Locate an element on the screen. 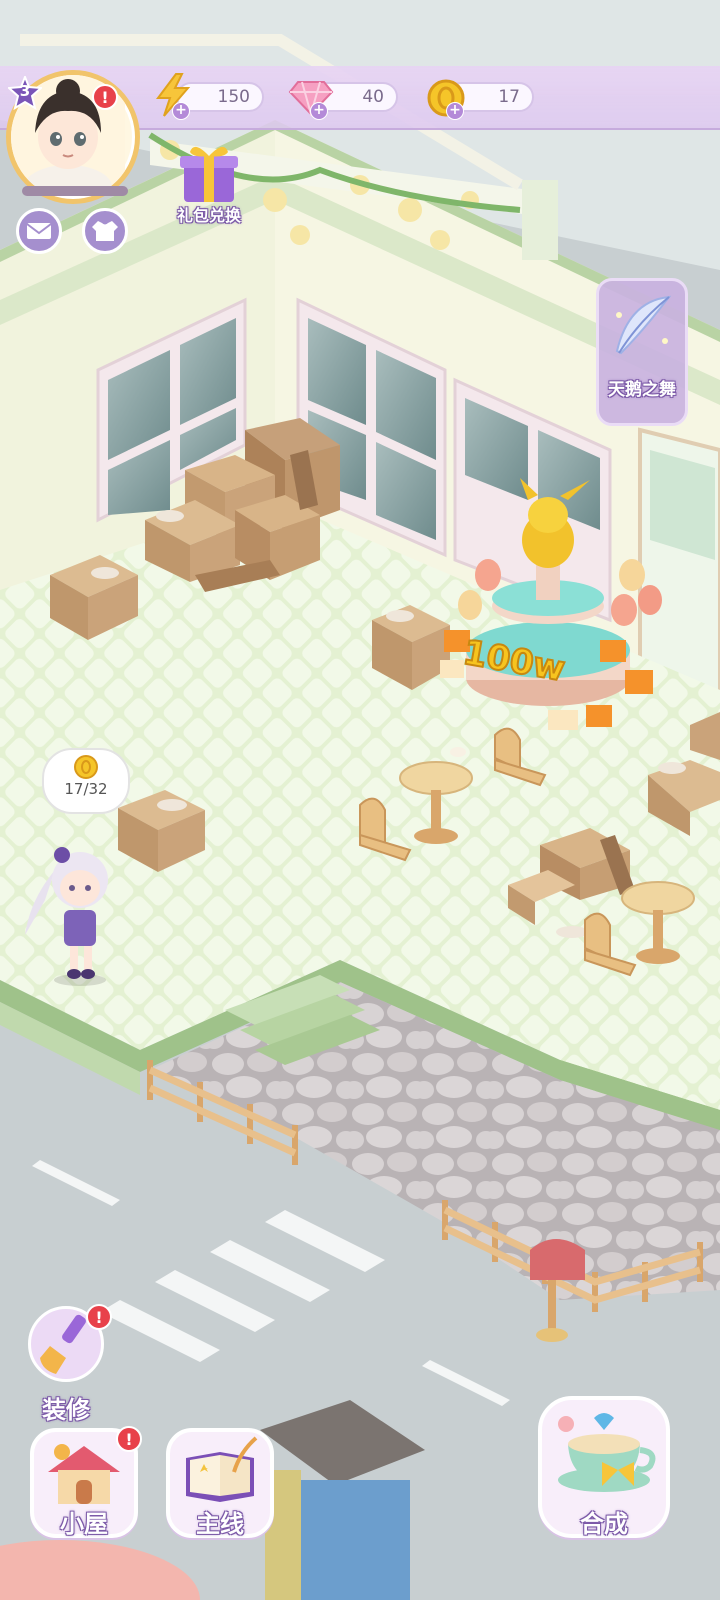 This screenshot has width=720, height=1600. shirt-icon is located at coordinates (105, 231).